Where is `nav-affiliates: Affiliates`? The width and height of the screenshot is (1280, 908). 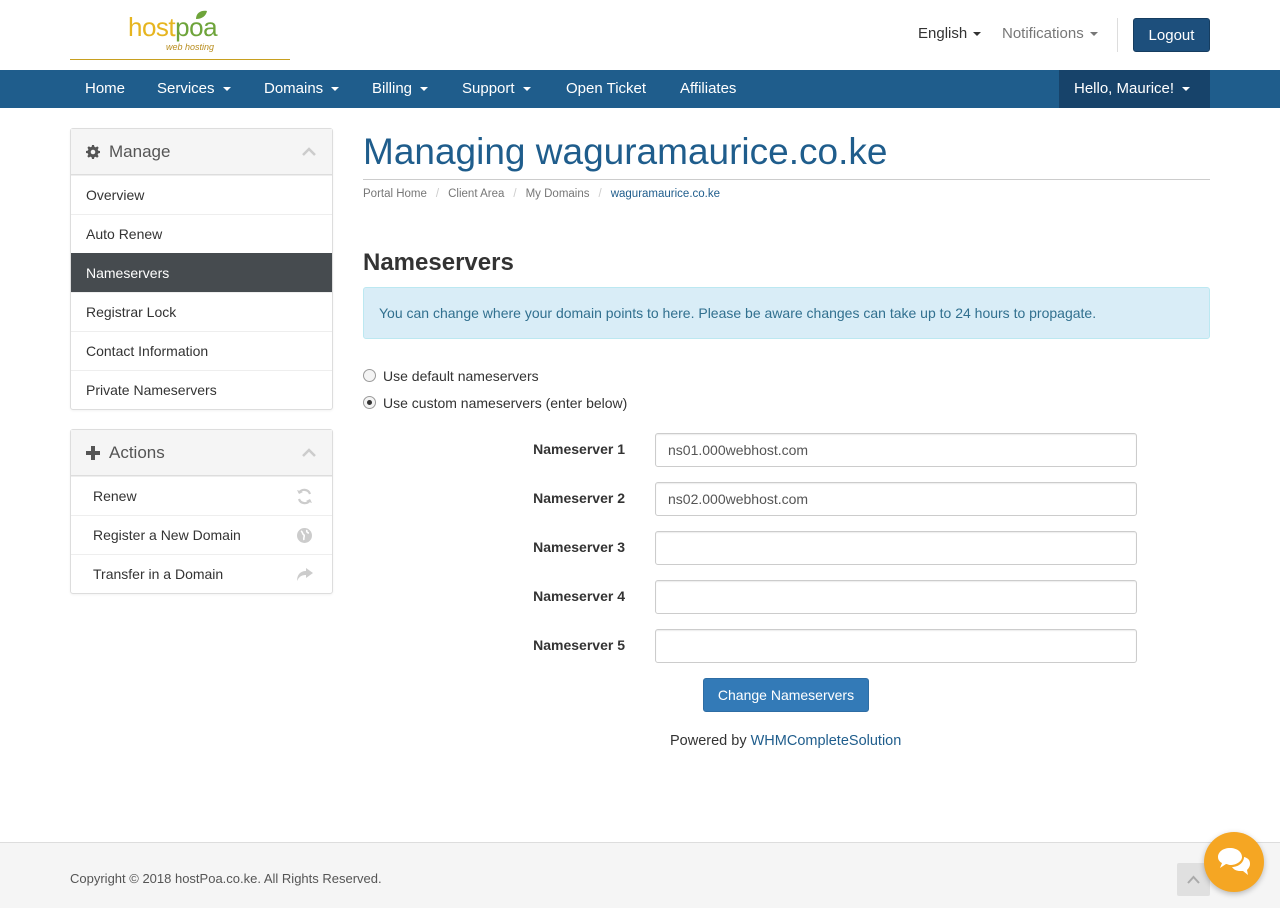
nav-affiliates: Affiliates is located at coordinates (708, 89).